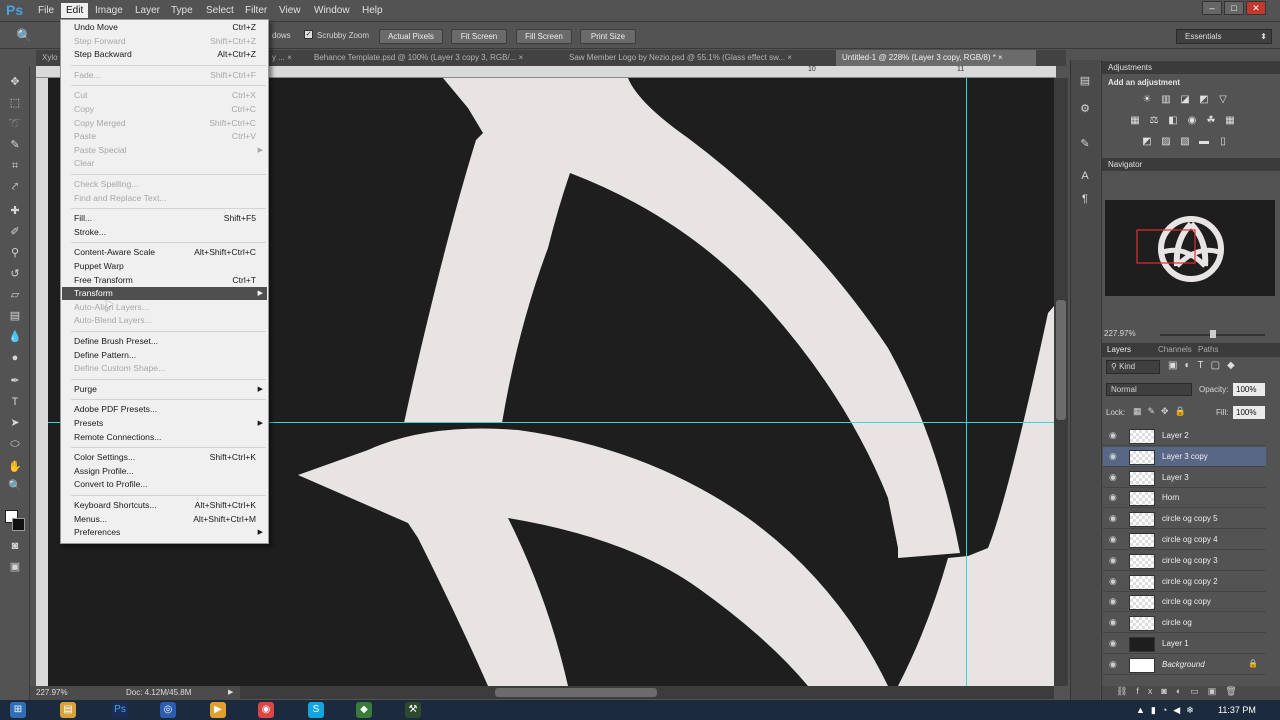  I want to click on exposure-icon: ◩, so click(1204, 100).